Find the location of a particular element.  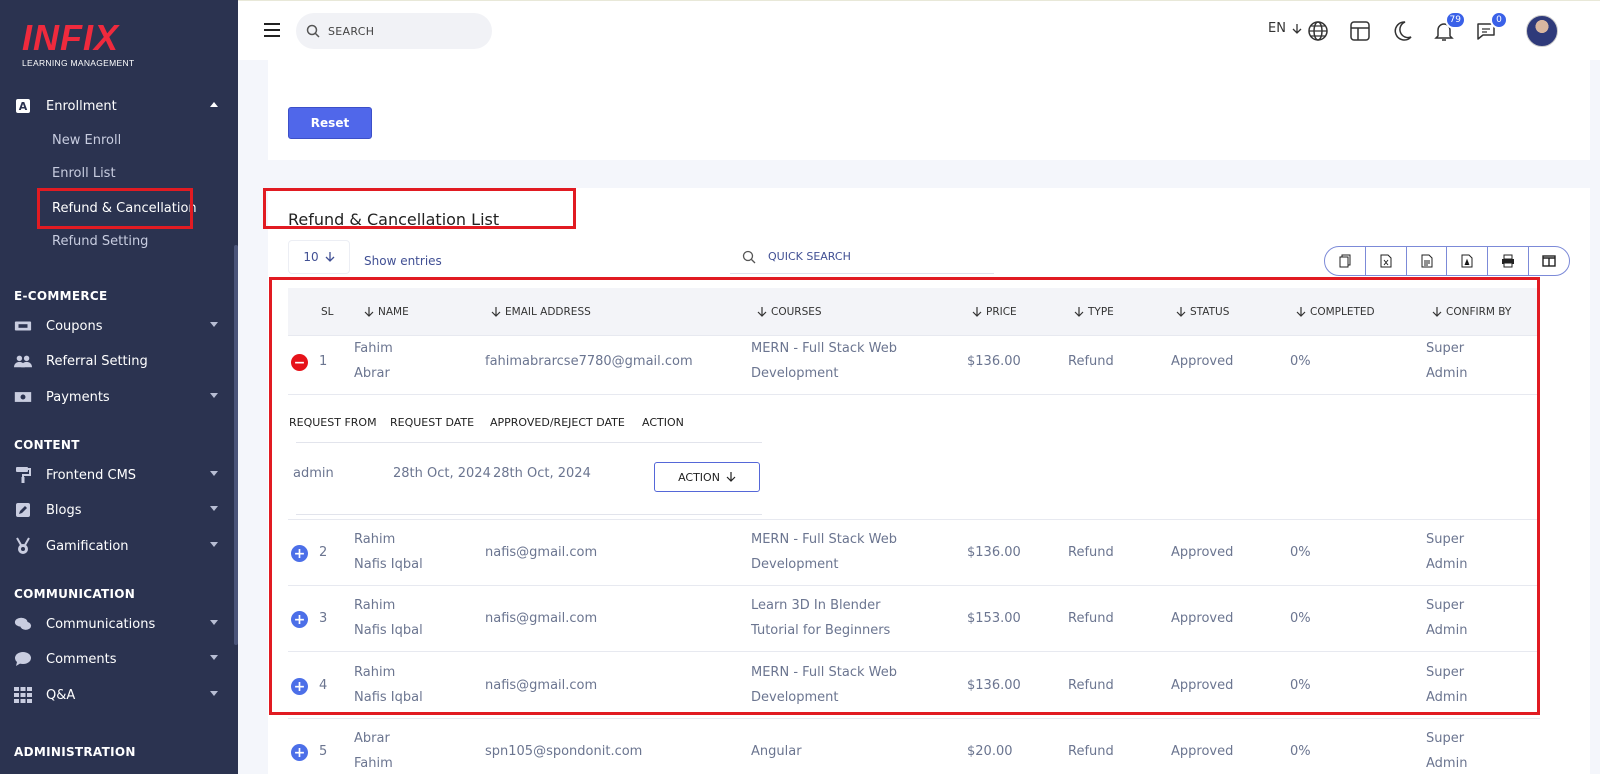

row-type: Refund is located at coordinates (1091, 751).